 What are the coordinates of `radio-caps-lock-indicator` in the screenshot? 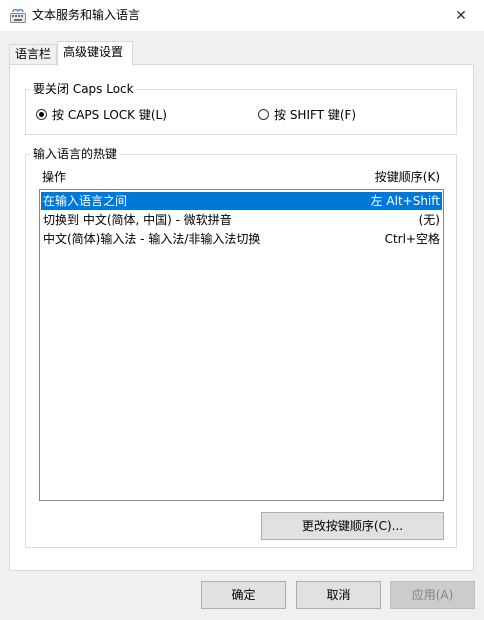 It's located at (41, 114).